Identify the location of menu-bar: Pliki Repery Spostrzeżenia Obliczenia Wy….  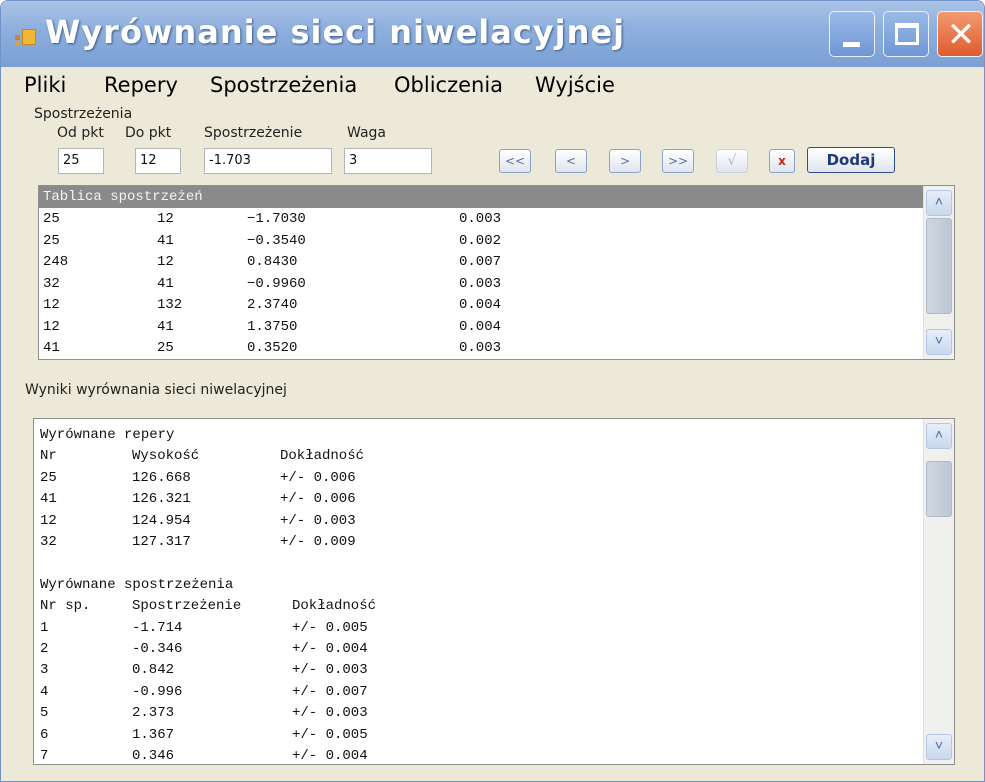
(492, 87).